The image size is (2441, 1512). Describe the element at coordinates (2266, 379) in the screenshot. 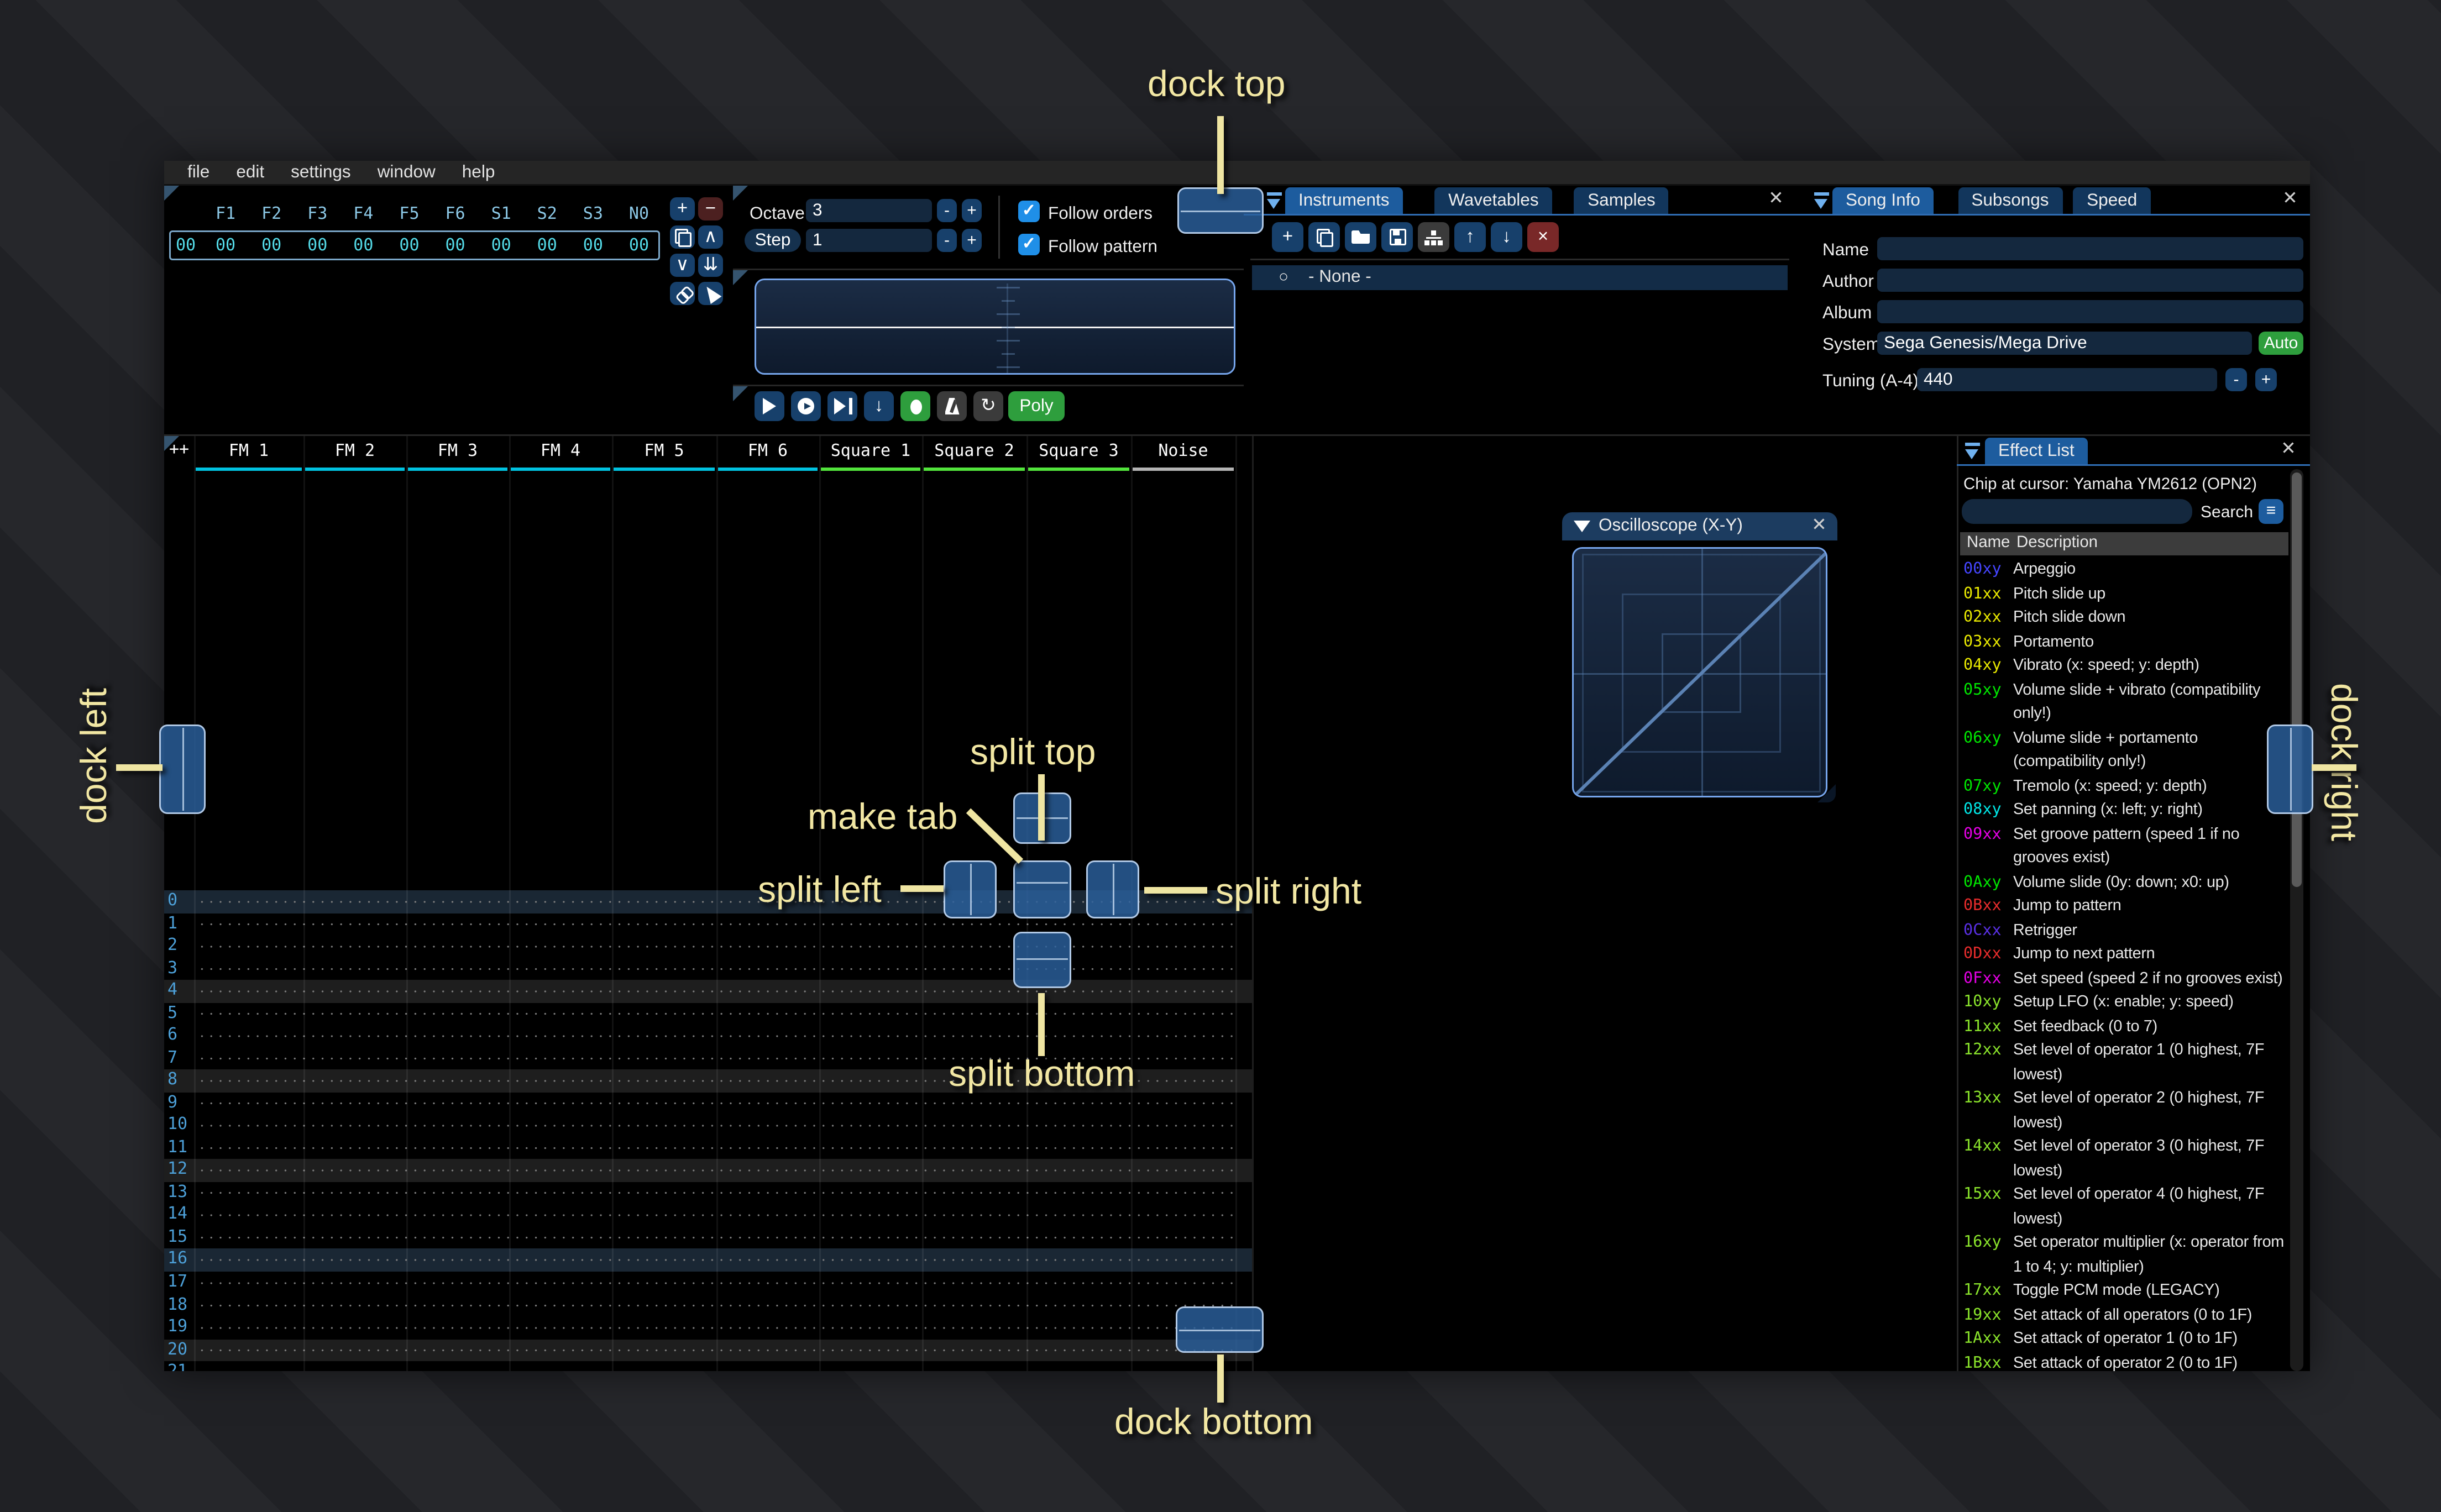

I see `tuning-increase-button: +` at that location.